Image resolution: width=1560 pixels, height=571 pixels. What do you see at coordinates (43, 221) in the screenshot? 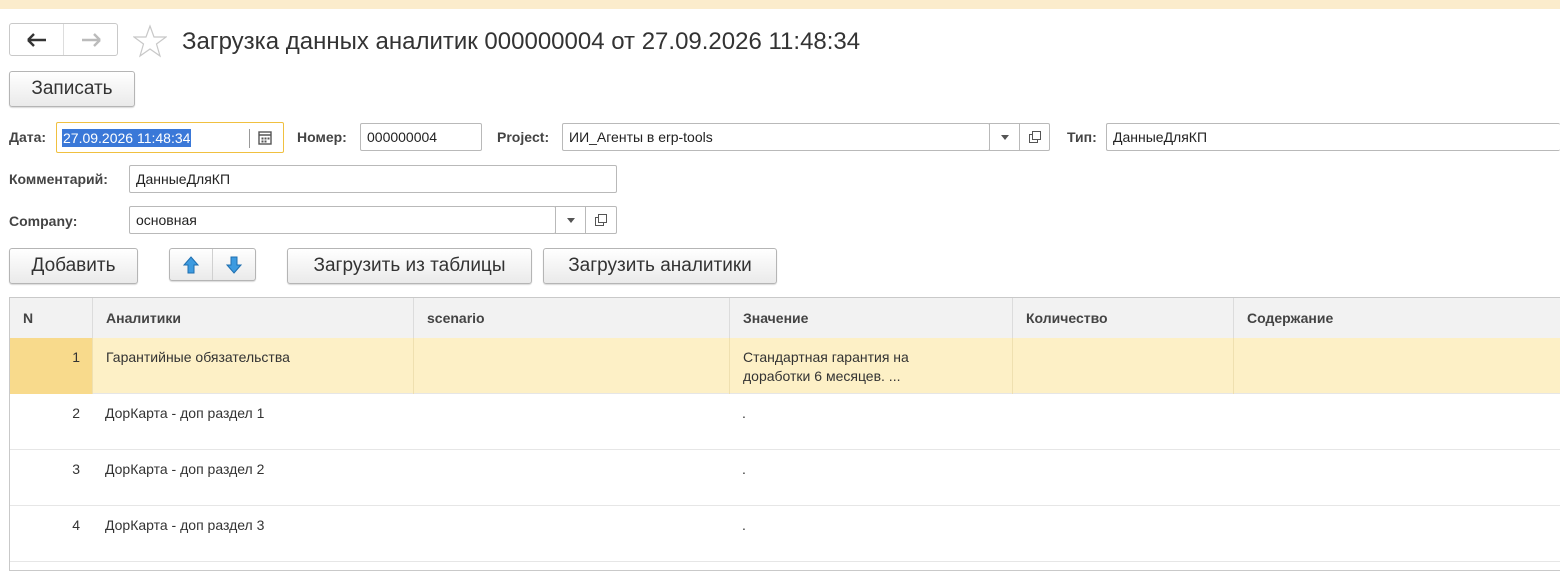
I see `company-label: Company:` at bounding box center [43, 221].